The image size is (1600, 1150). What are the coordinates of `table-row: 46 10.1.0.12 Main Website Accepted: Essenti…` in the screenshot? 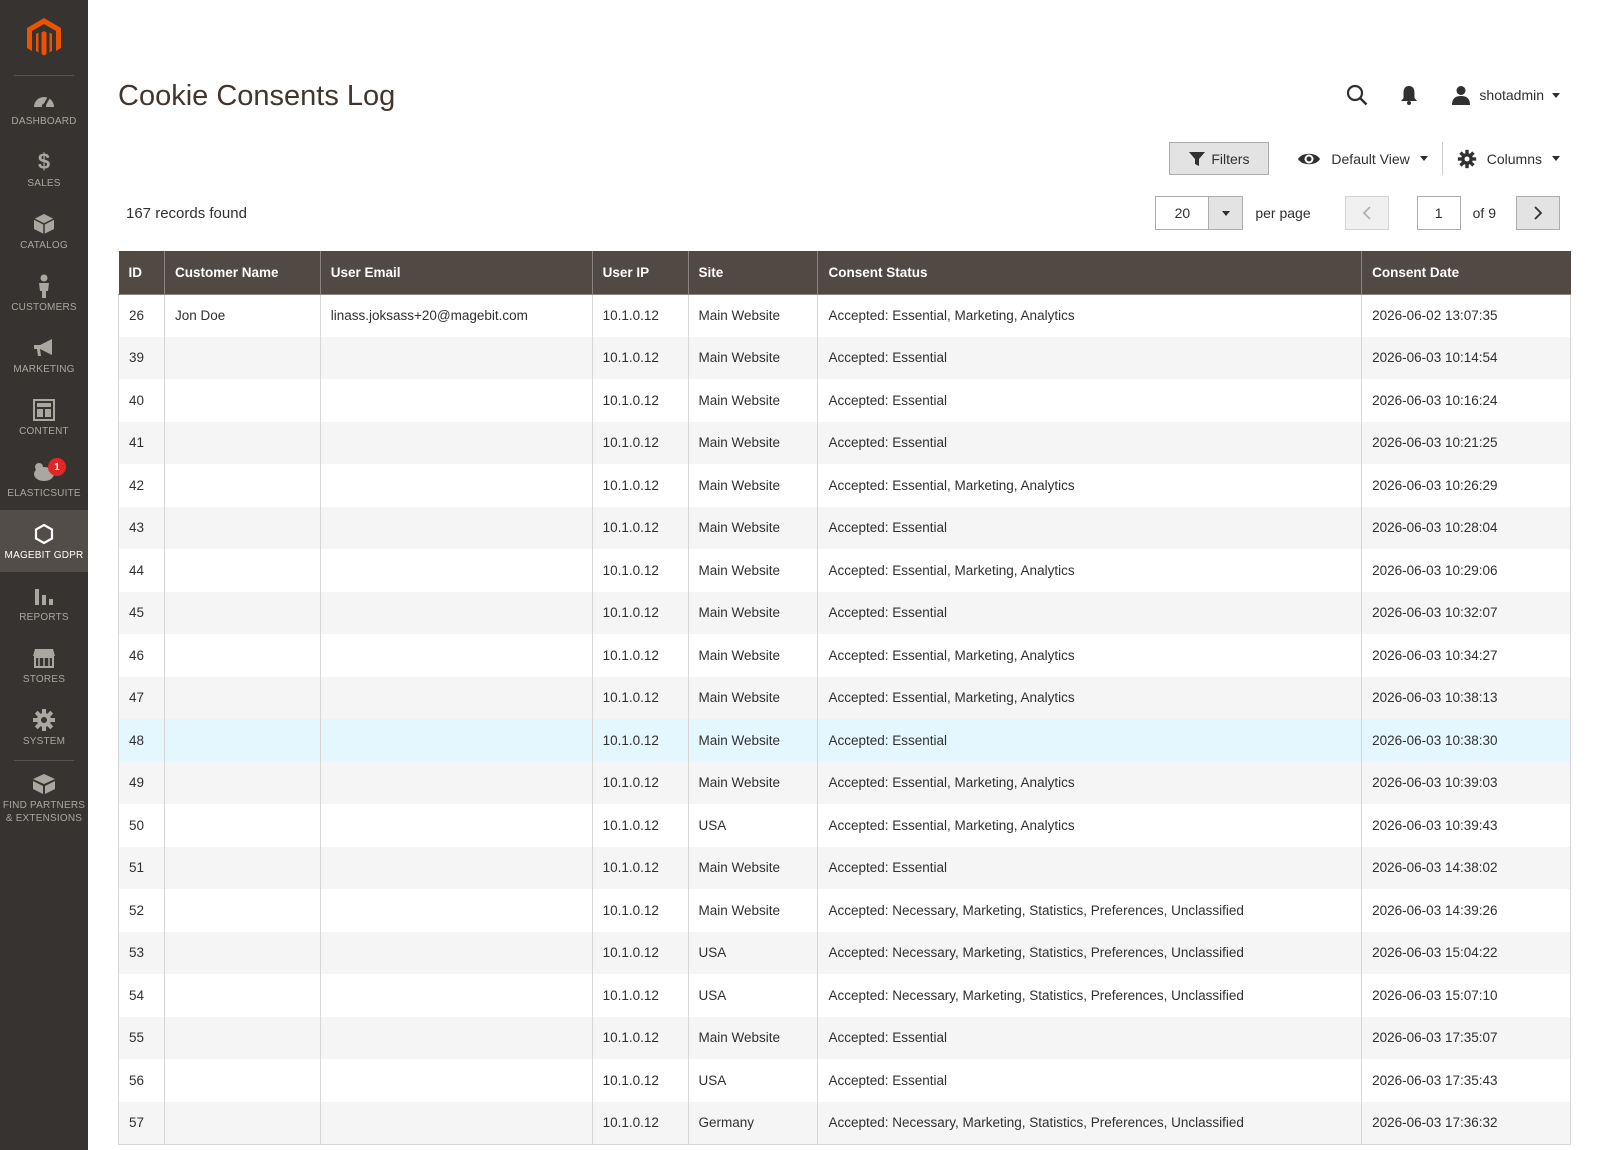 It's located at (844, 655).